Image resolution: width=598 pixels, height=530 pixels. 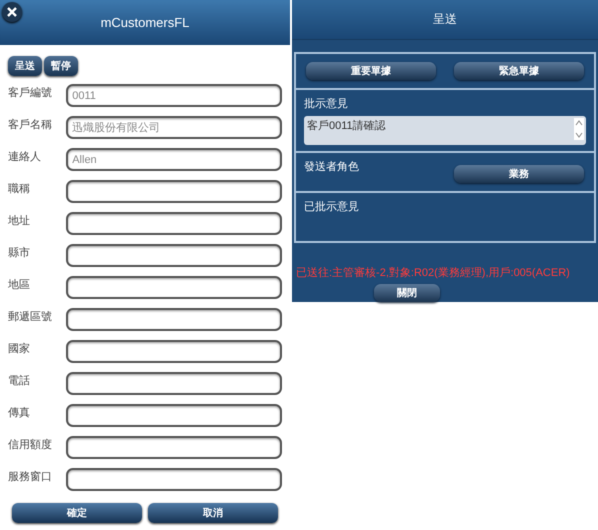 What do you see at coordinates (407, 293) in the screenshot?
I see `close-dialog-button: 關閉` at bounding box center [407, 293].